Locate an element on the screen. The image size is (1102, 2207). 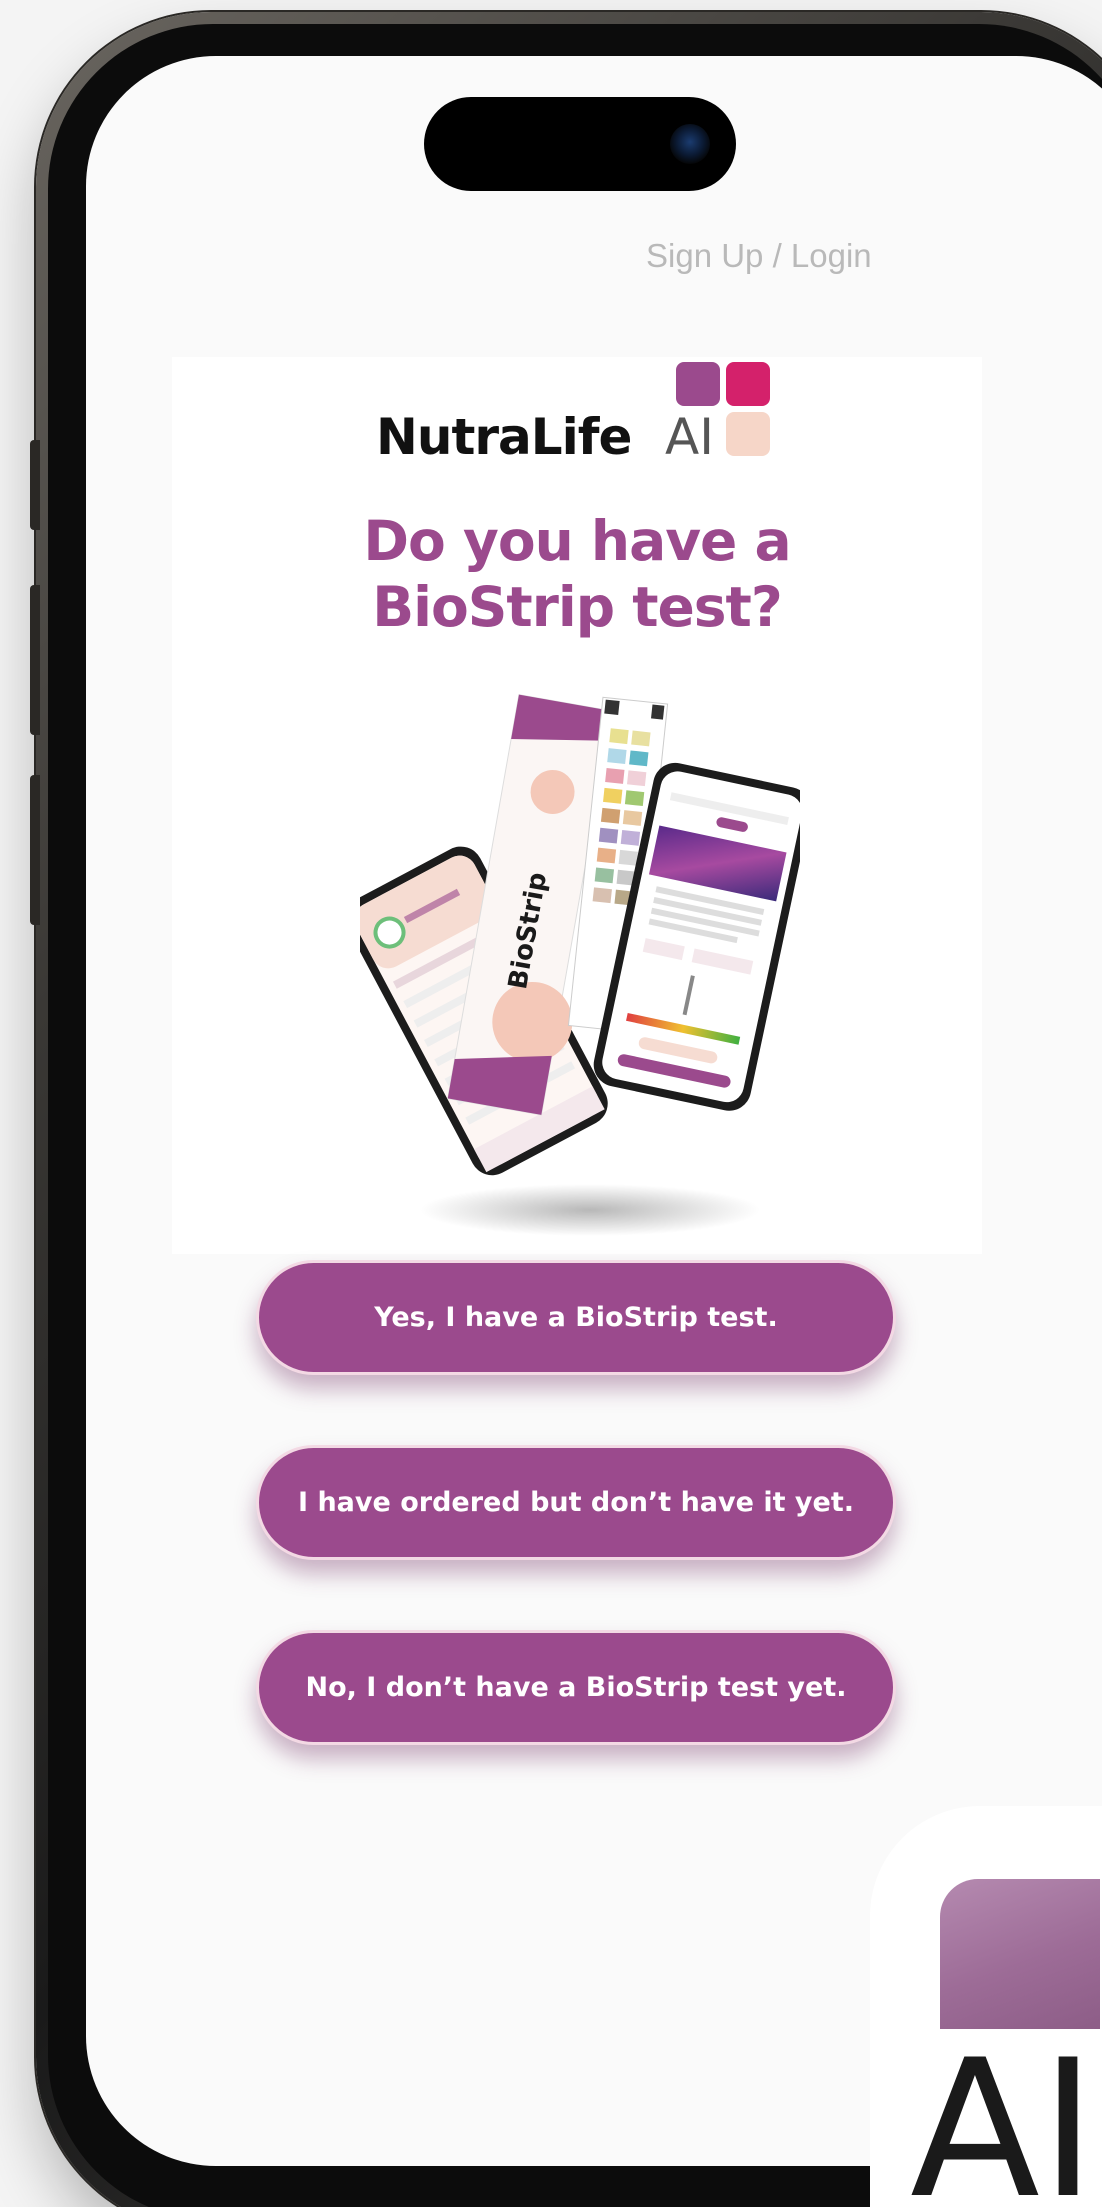
no-test-yet-button: No, I don’t have a BioStrip test yet. is located at coordinates (576, 1687).